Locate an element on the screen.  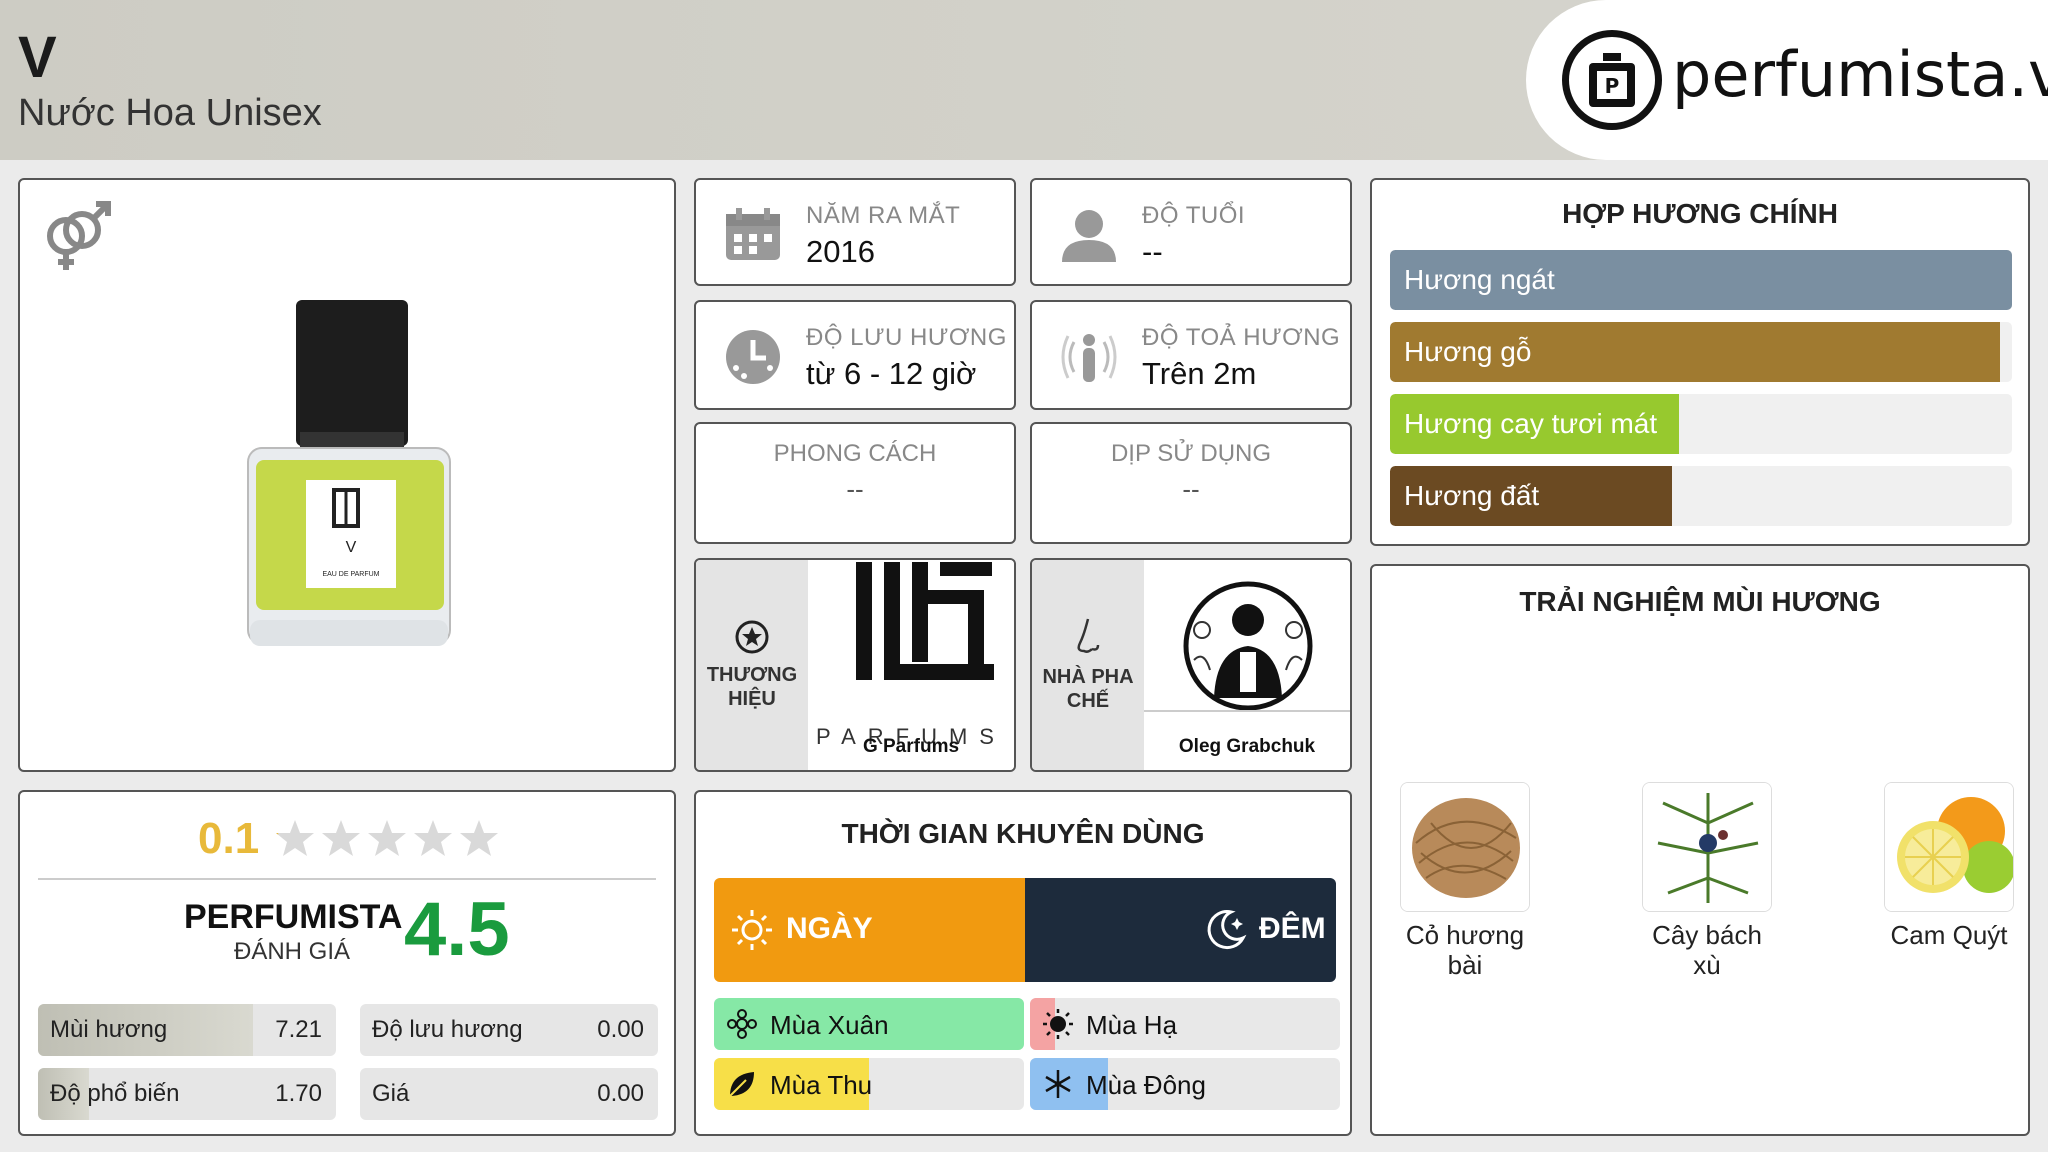
perfumista-label: PERFUMISTA is located at coordinates (293, 917).